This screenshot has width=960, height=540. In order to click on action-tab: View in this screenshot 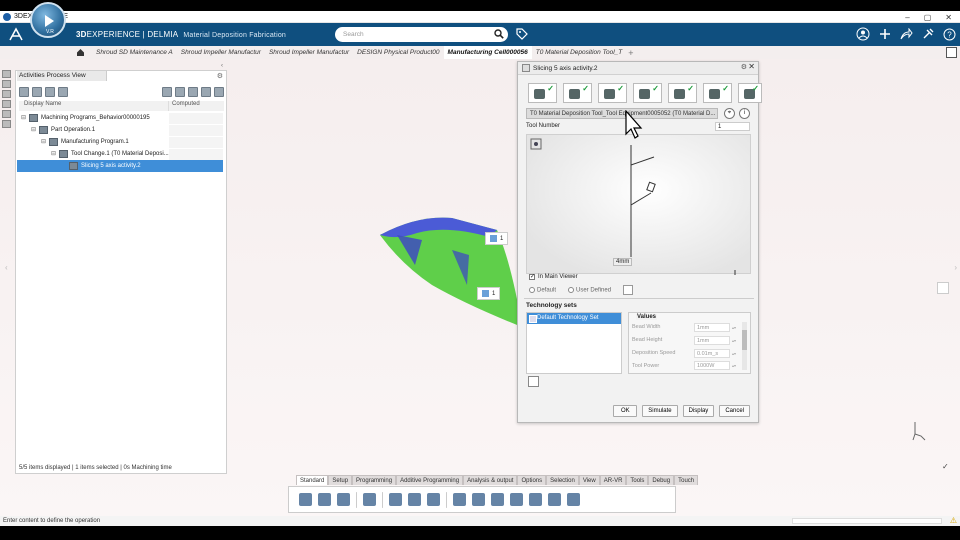, I will do `click(589, 480)`.